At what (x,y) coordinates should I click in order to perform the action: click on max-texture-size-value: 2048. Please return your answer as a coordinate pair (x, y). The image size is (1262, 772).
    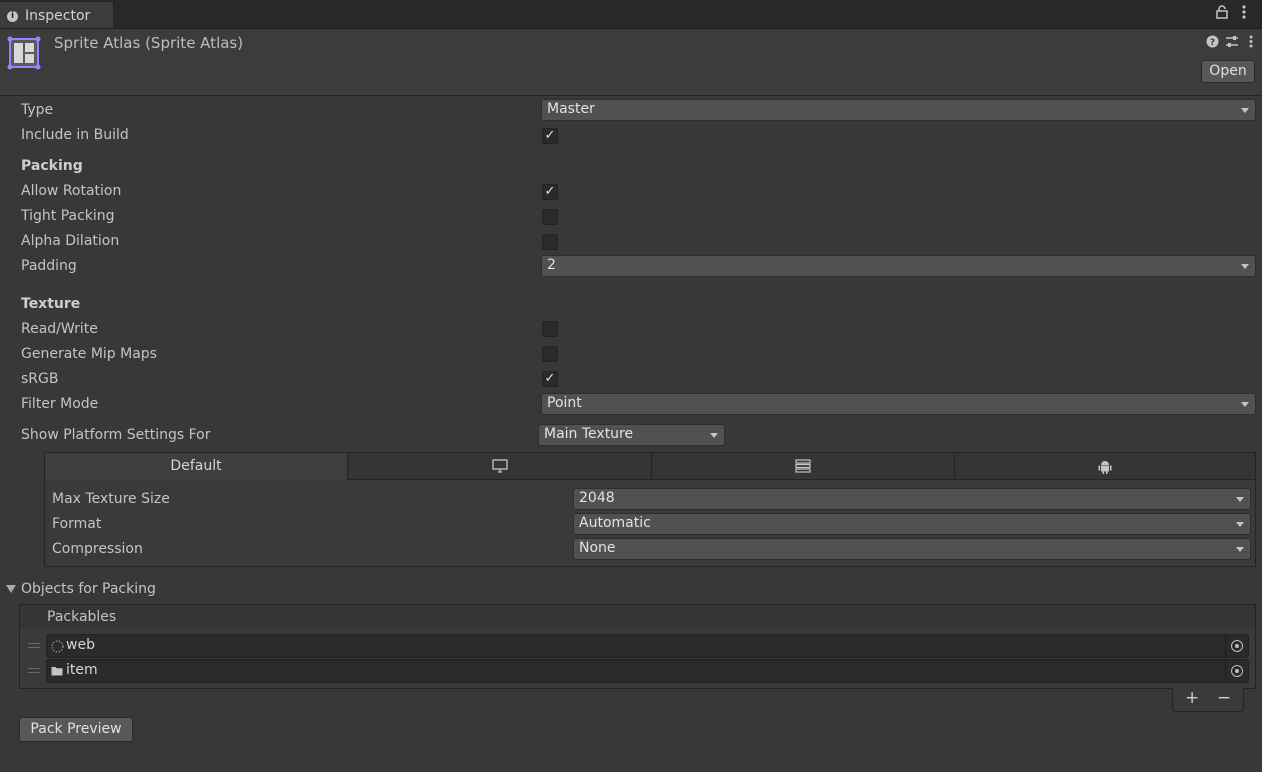
    Looking at the image, I should click on (597, 498).